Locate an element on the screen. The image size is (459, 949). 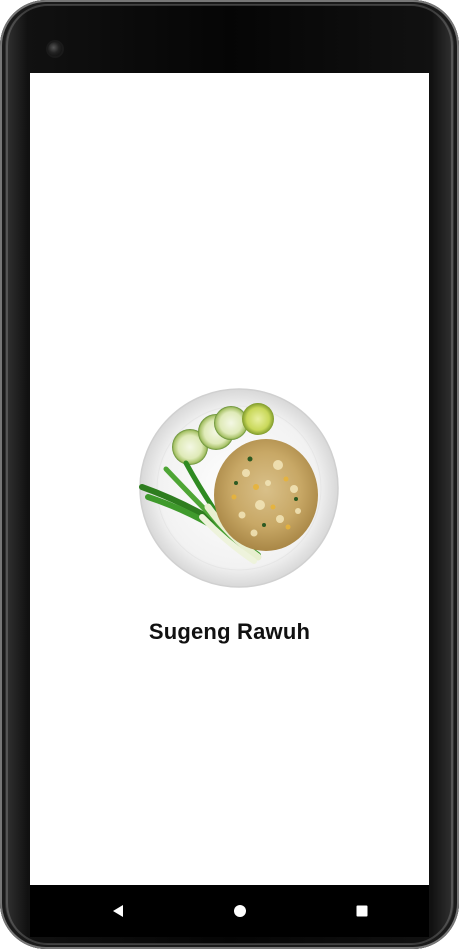
square-recents-icon is located at coordinates (362, 911).